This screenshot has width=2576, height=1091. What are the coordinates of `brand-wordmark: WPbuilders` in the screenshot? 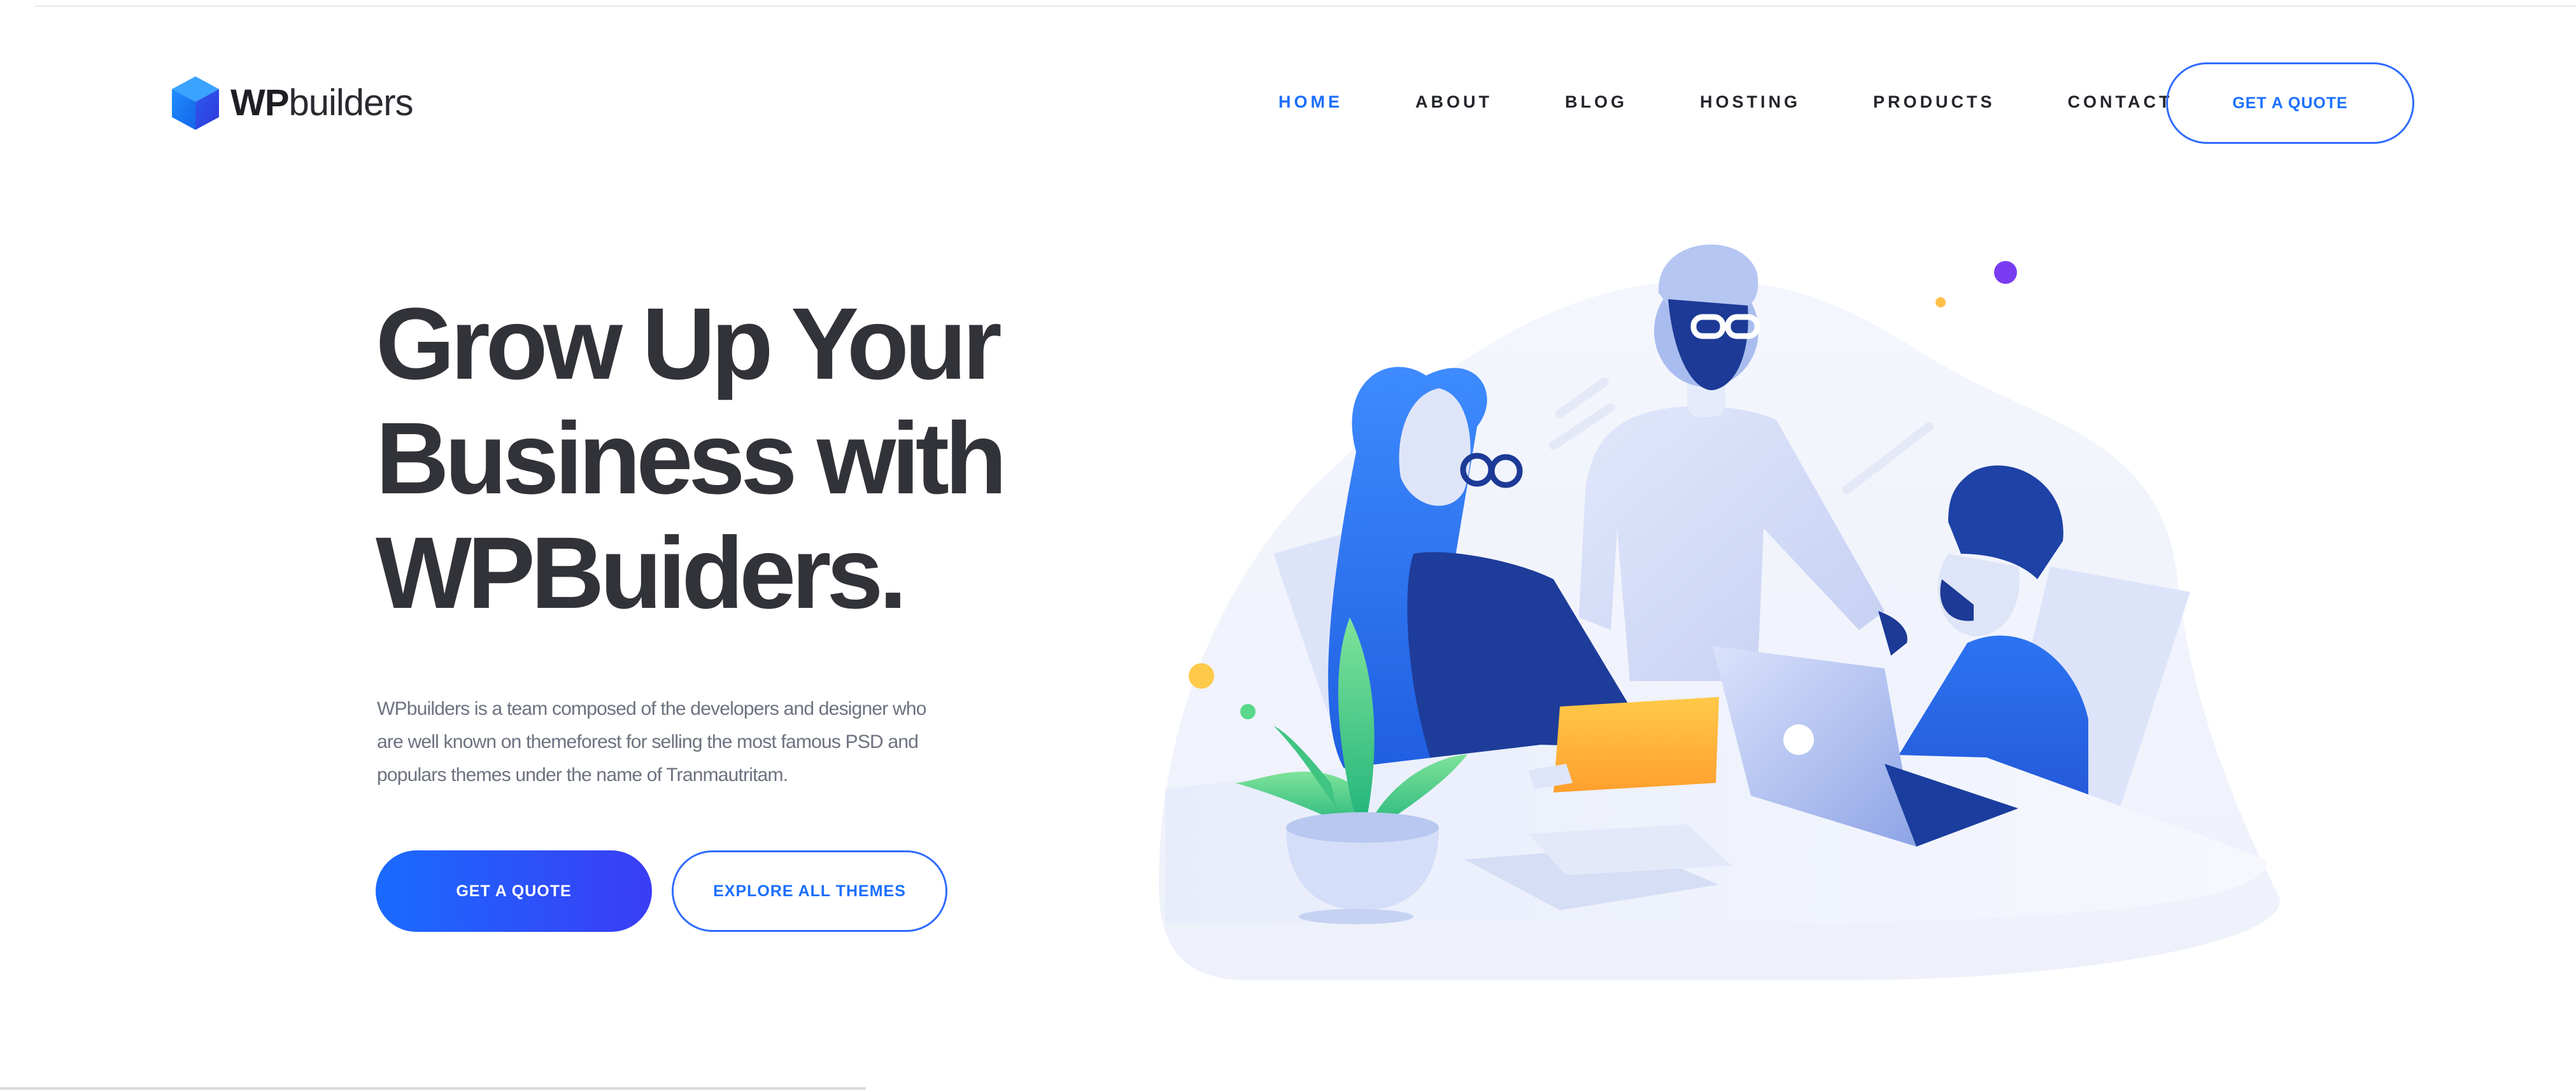 It's located at (322, 102).